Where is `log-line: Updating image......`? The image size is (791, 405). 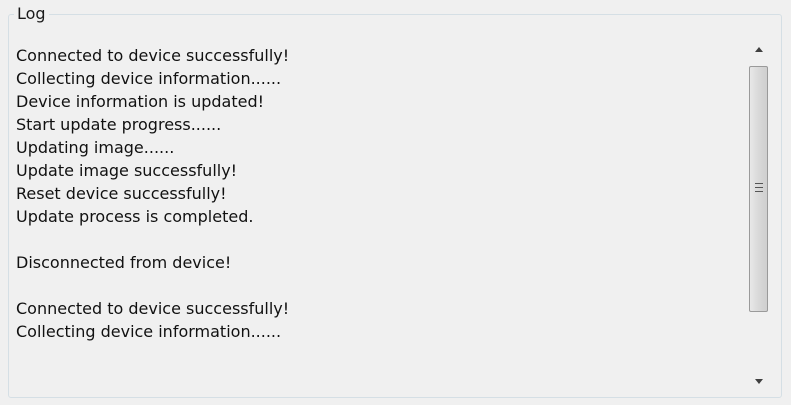
log-line: Updating image...... is located at coordinates (95, 147).